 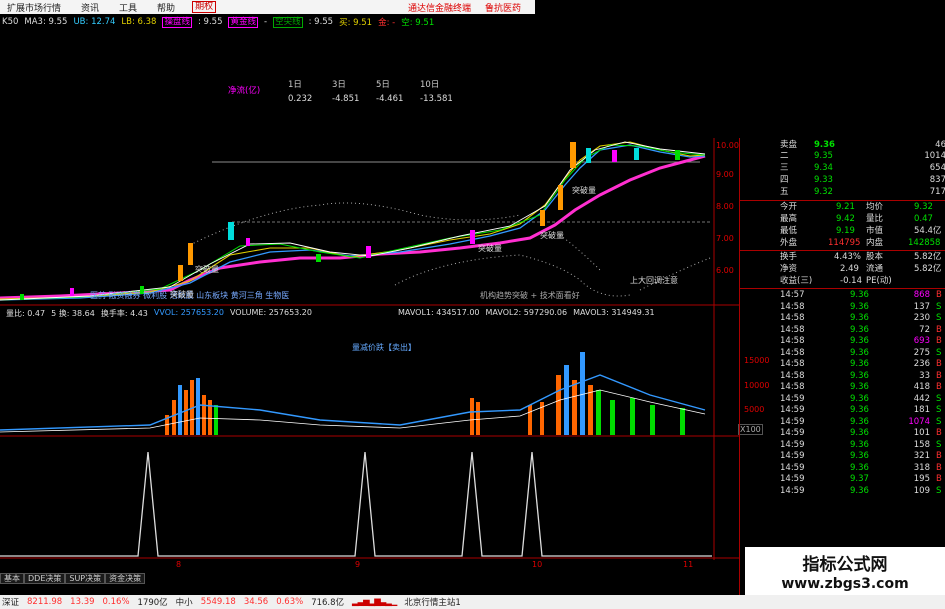 I want to click on order-book-price: 9.36, so click(x=824, y=145).